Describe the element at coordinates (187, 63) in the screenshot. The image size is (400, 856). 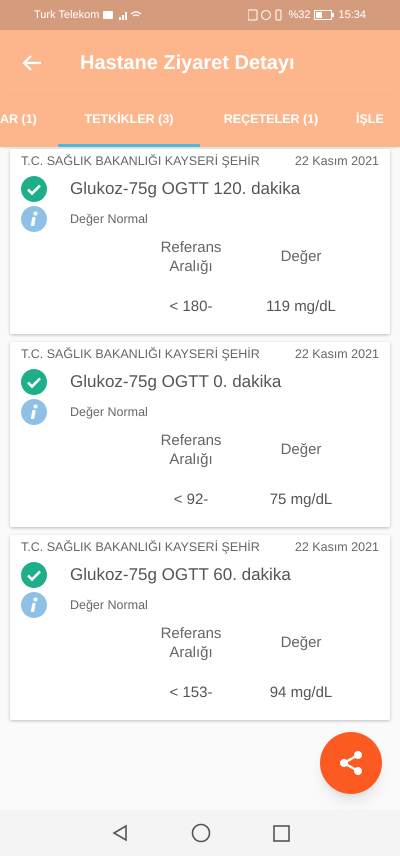
I see `page-title: Hastane Ziyaret Detayı` at that location.